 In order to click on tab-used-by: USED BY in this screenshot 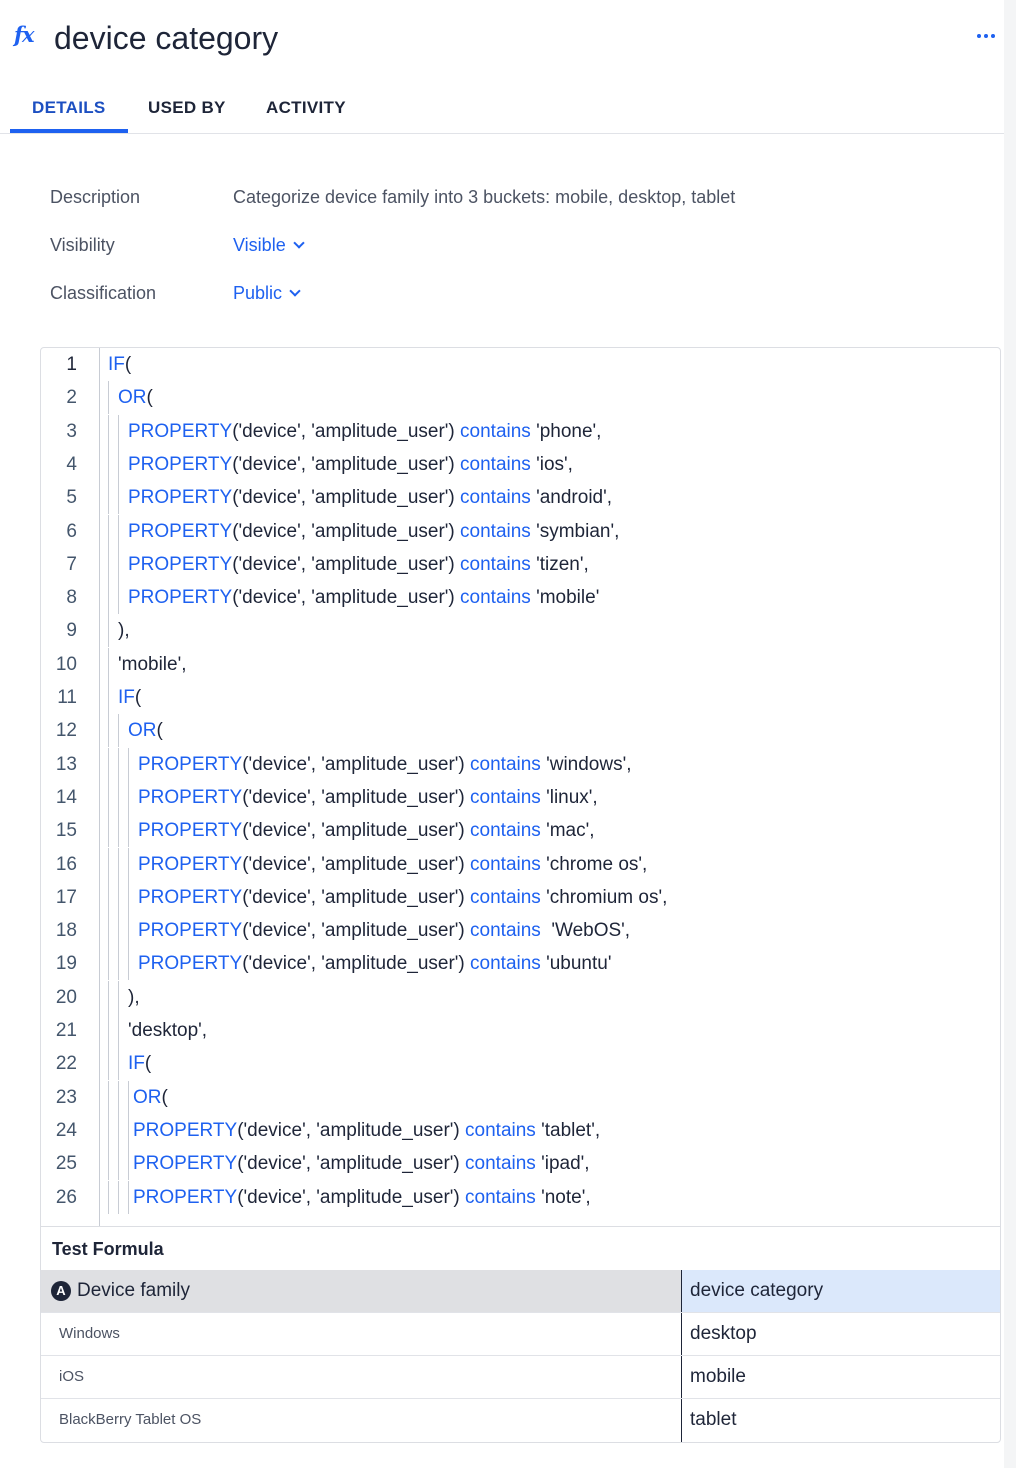, I will do `click(187, 108)`.